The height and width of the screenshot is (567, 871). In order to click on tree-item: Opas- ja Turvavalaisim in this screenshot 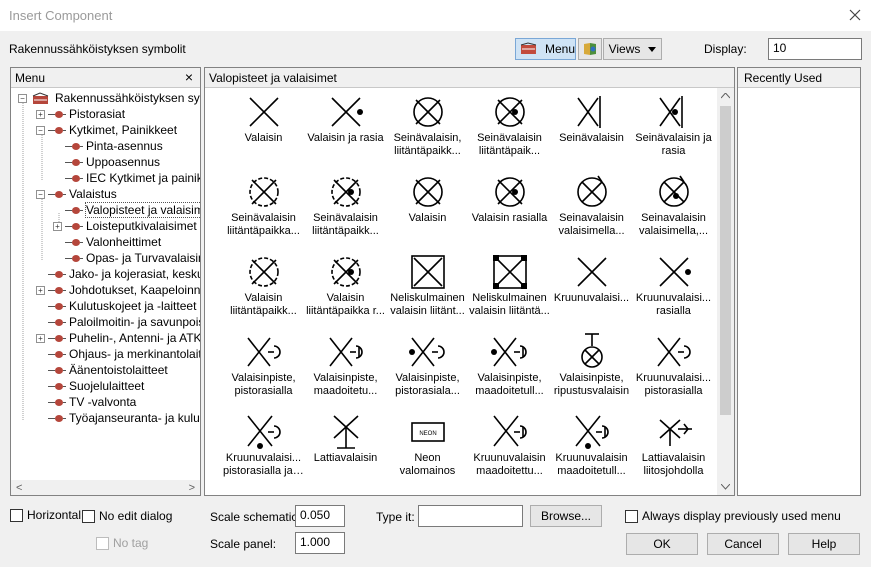, I will do `click(126, 258)`.